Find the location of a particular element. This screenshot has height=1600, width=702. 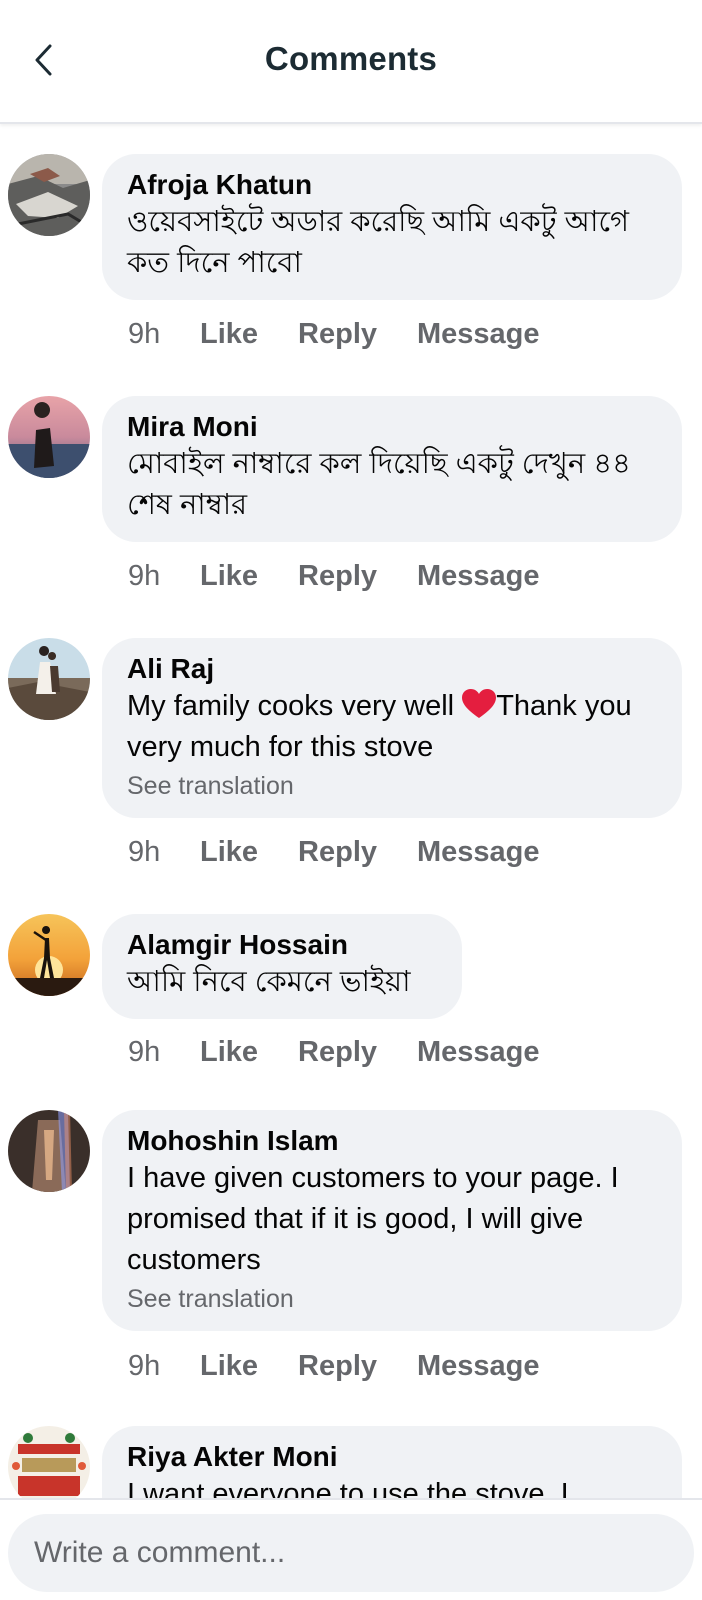

red-heart-icon is located at coordinates (479, 703).